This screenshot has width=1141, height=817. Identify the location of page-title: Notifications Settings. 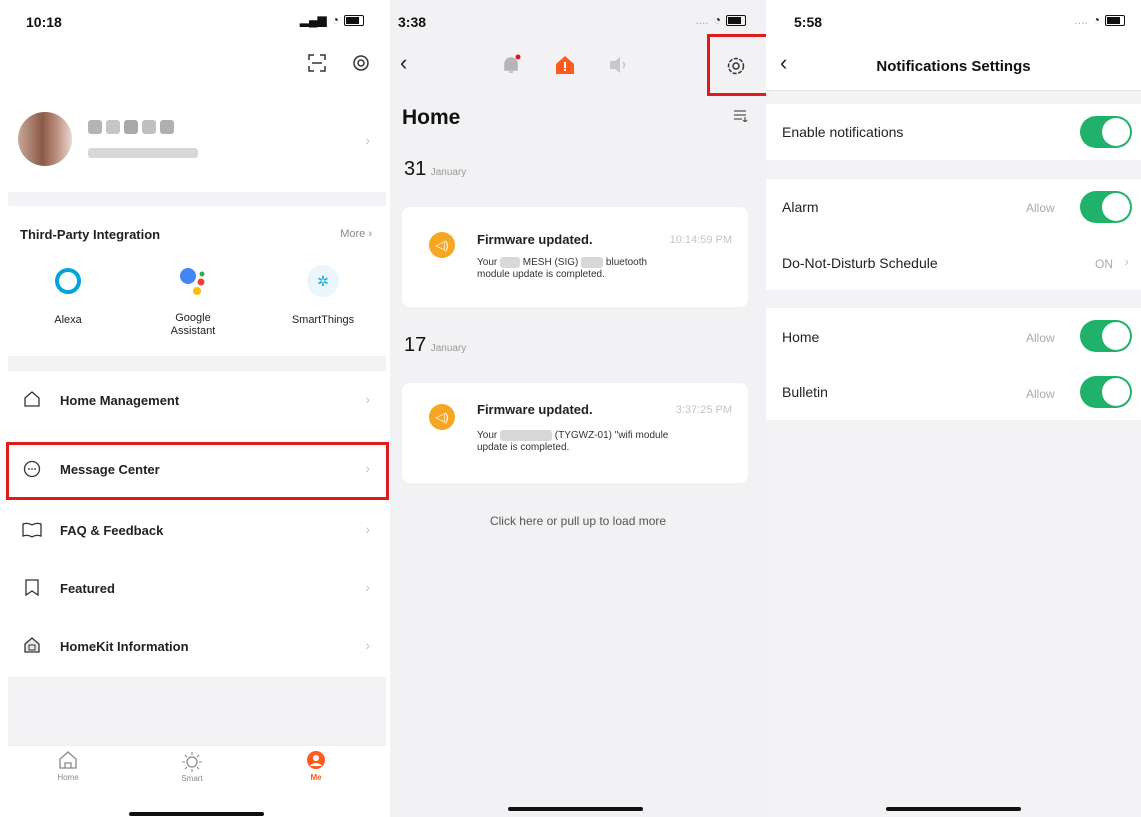
(953, 66).